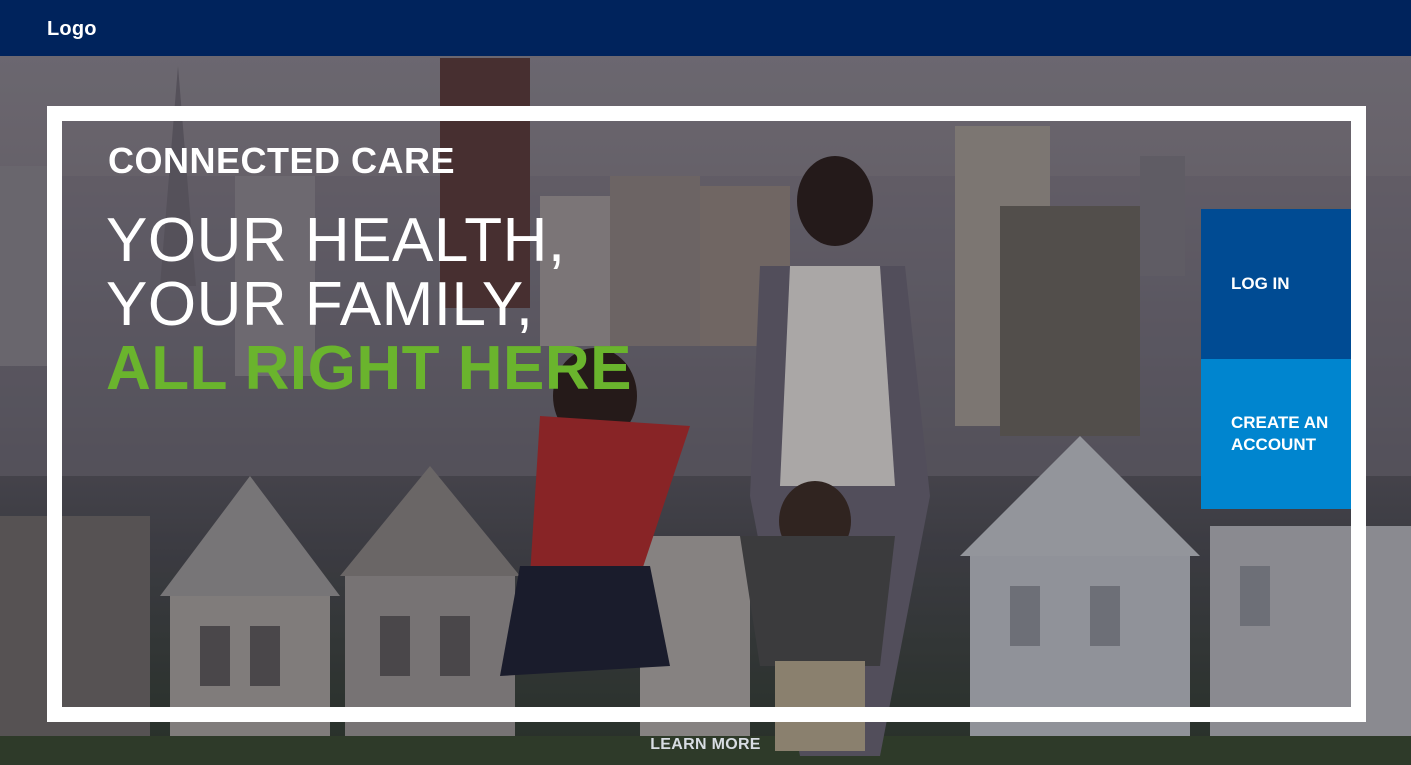  Describe the element at coordinates (705, 745) in the screenshot. I see `learn-more-link: LEARN MORE` at that location.